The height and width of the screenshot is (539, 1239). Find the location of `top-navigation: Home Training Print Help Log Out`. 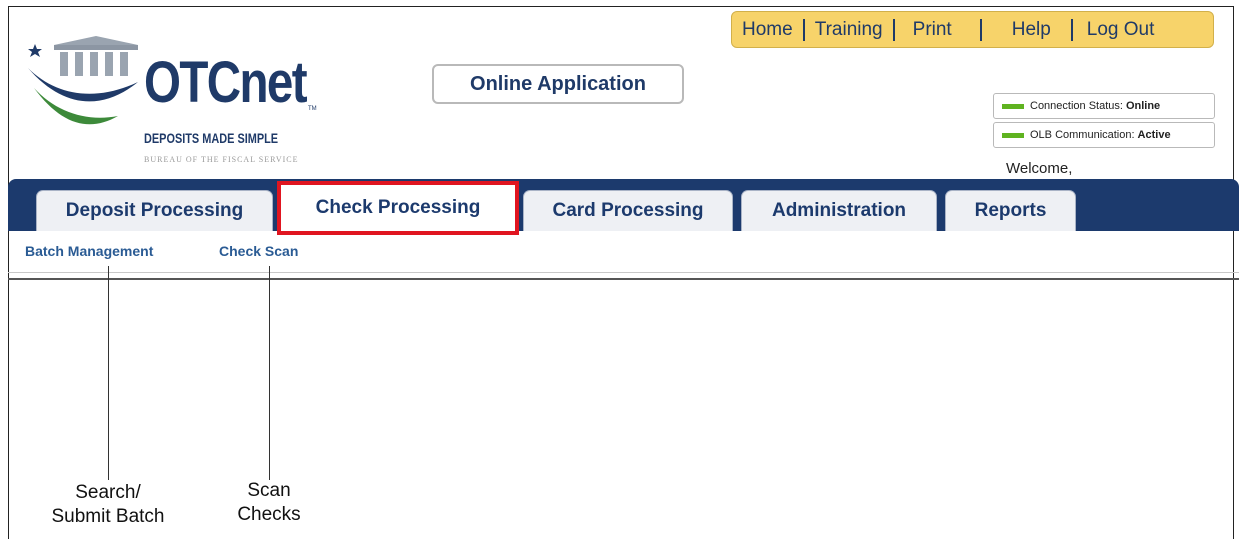

top-navigation: Home Training Print Help Log Out is located at coordinates (972, 29).